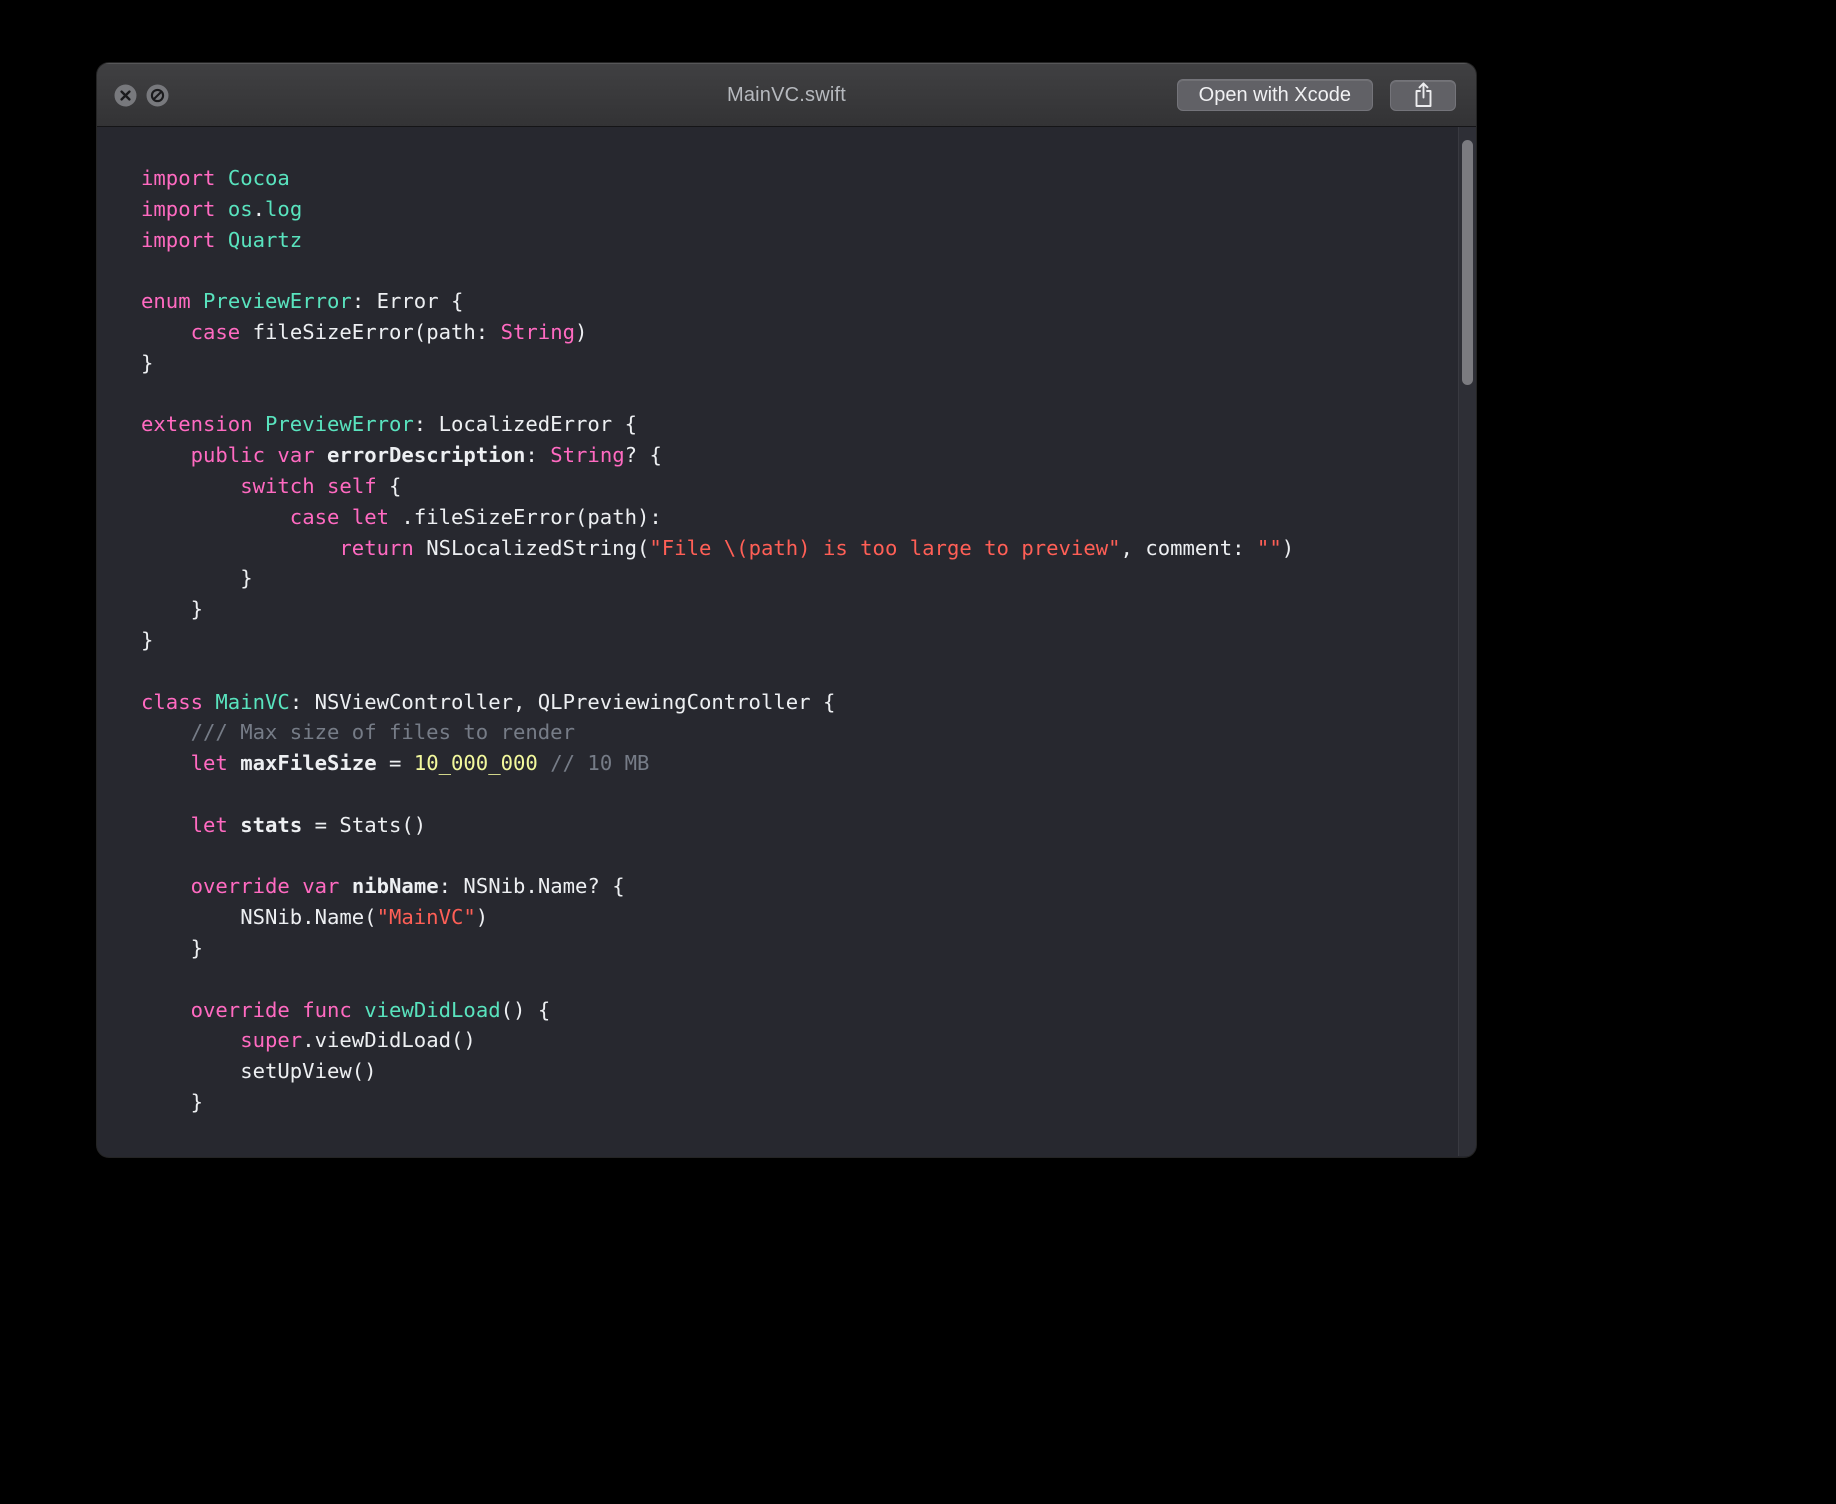 Image resolution: width=1836 pixels, height=1504 pixels. What do you see at coordinates (1269, 547) in the screenshot?
I see `code-token: ""` at bounding box center [1269, 547].